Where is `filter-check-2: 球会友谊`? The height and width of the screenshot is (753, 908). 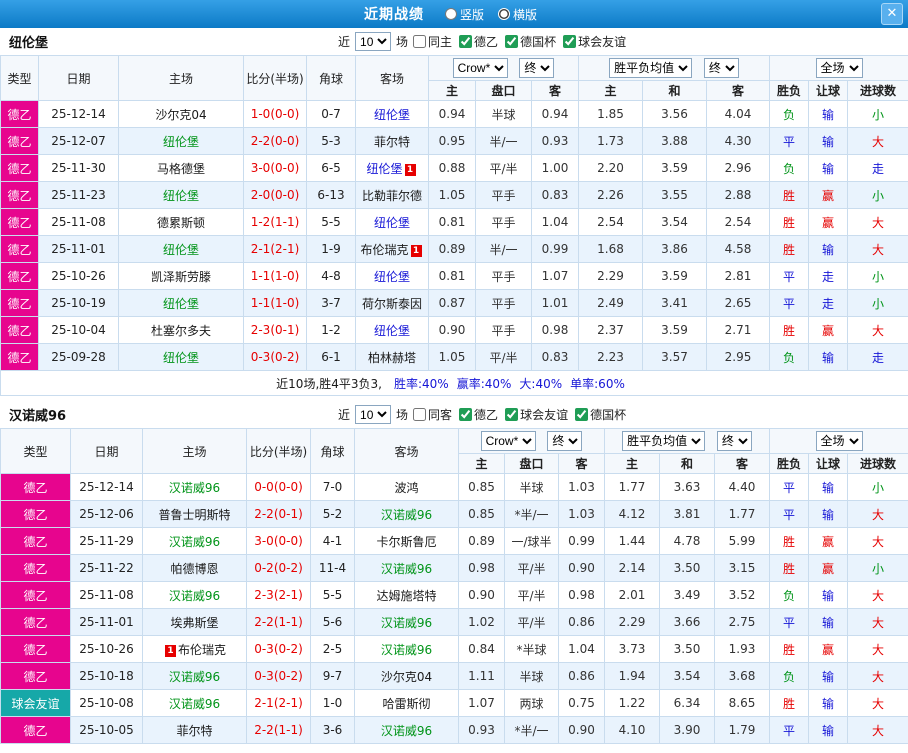 filter-check-2: 球会友谊 is located at coordinates (536, 414).